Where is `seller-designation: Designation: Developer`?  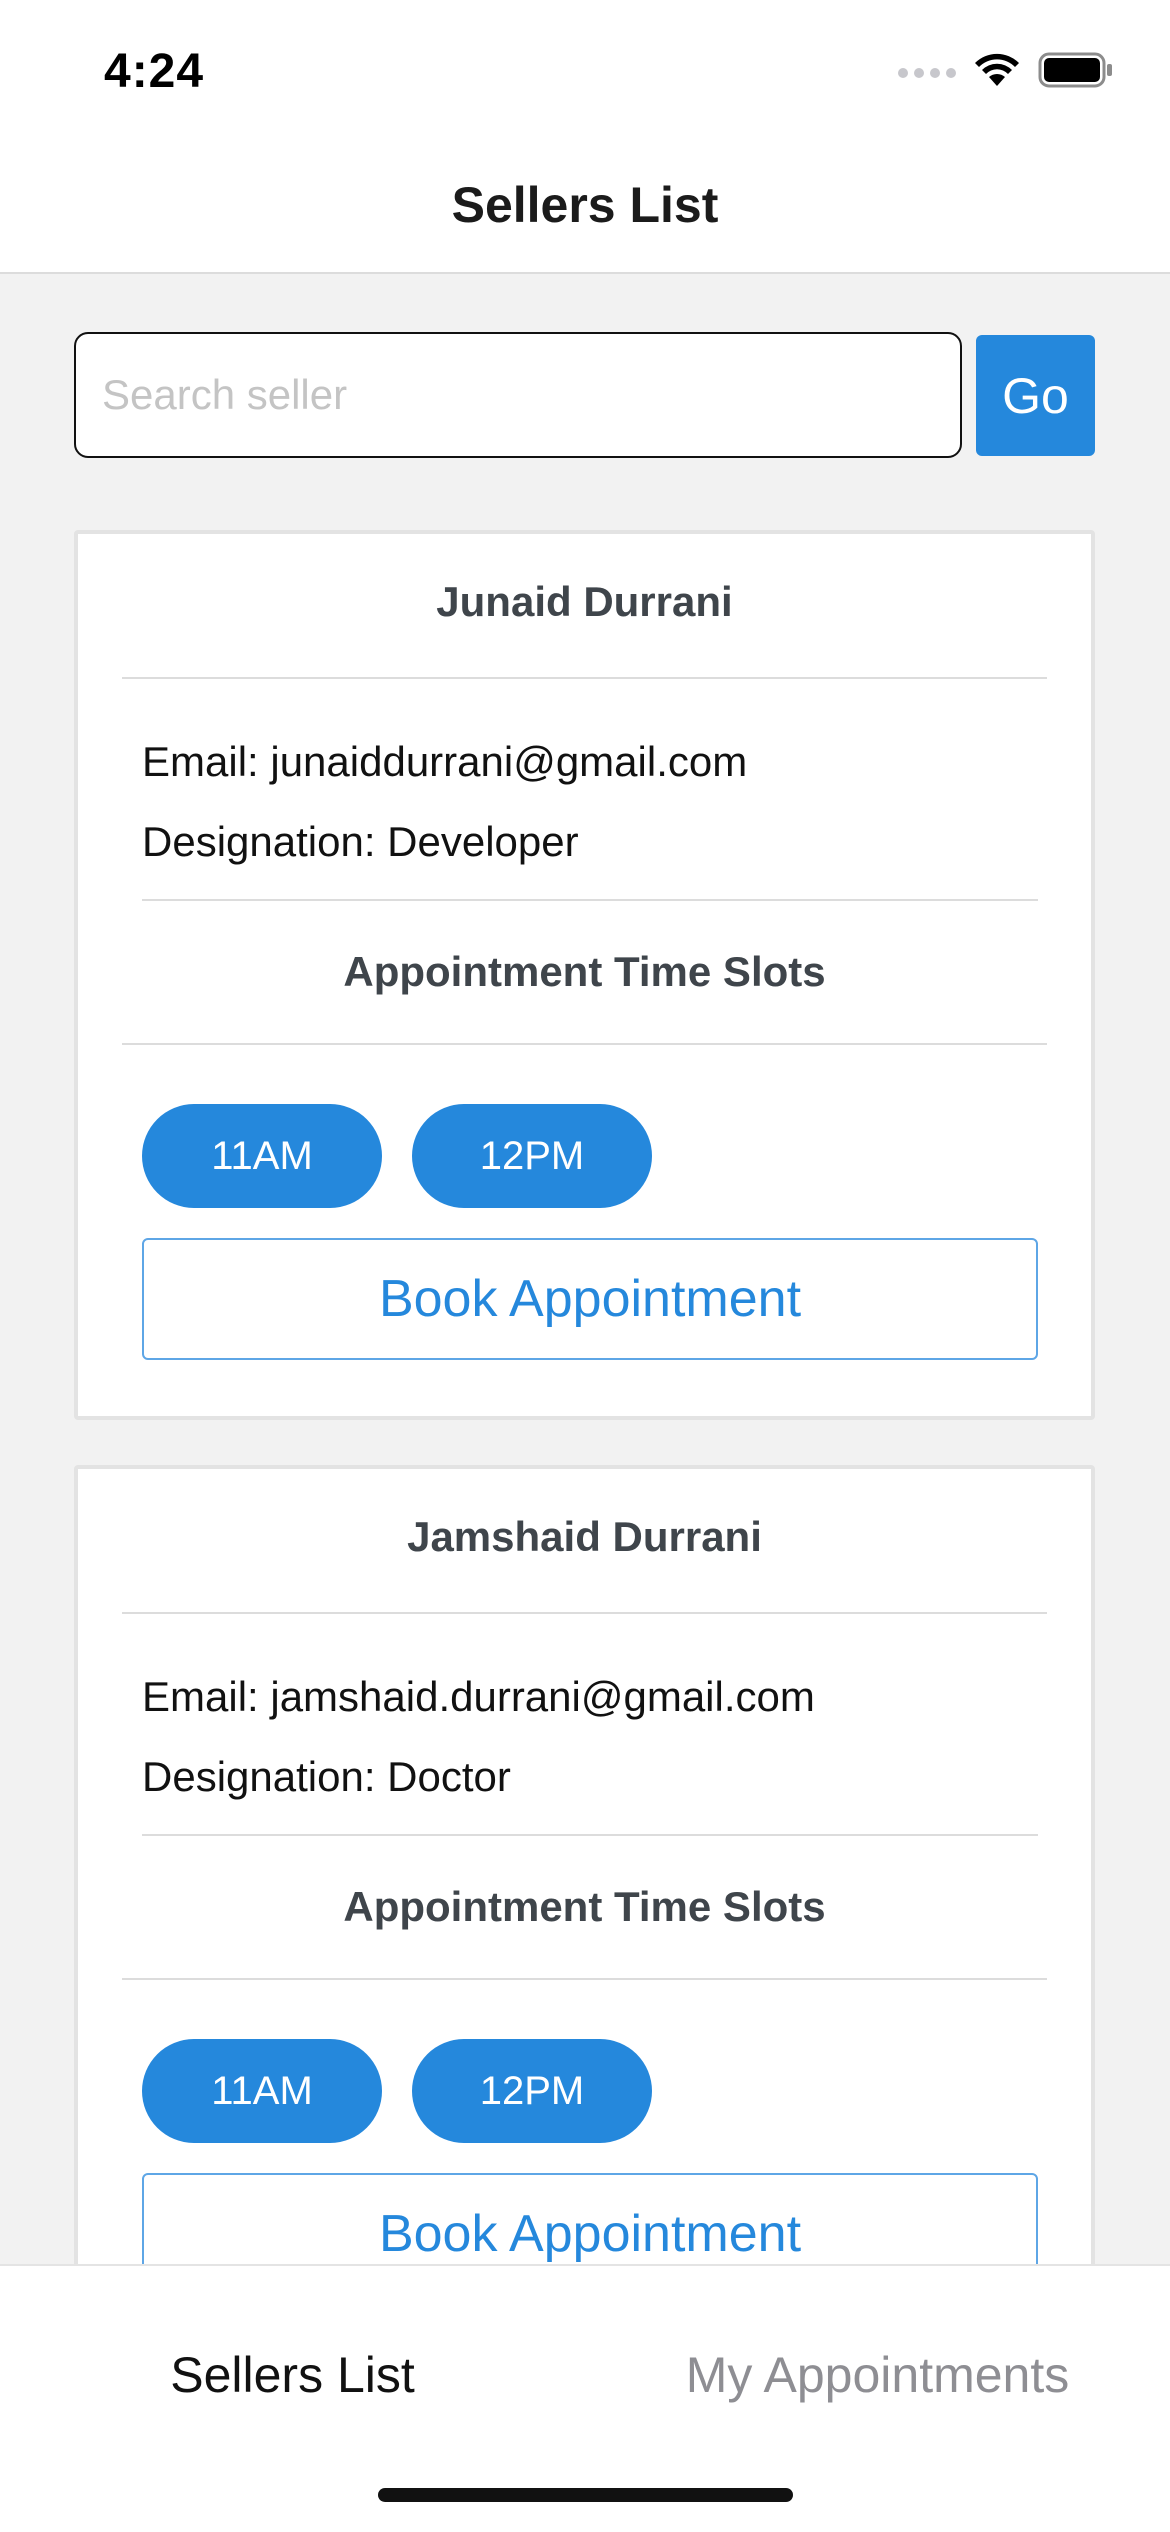 seller-designation: Designation: Developer is located at coordinates (360, 841).